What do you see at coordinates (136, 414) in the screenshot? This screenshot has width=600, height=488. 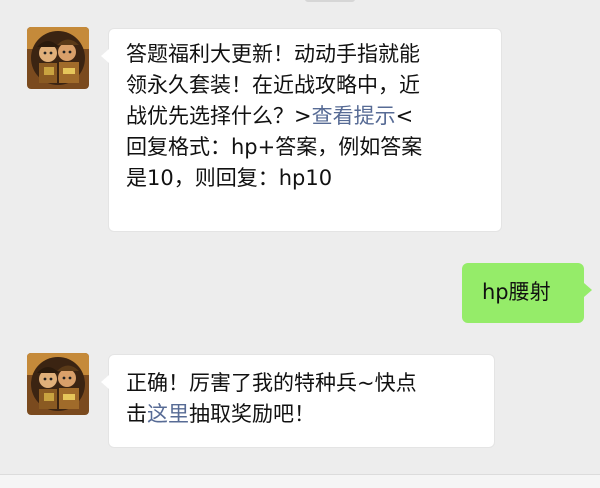 I see `message-text: 击` at bounding box center [136, 414].